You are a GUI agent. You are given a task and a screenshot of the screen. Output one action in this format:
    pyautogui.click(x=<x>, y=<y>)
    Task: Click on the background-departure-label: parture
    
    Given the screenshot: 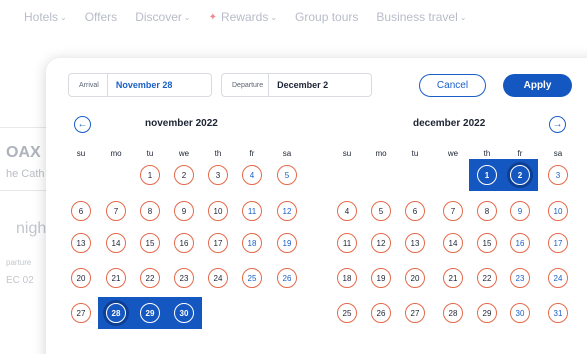 What is the action you would take?
    pyautogui.click(x=19, y=262)
    